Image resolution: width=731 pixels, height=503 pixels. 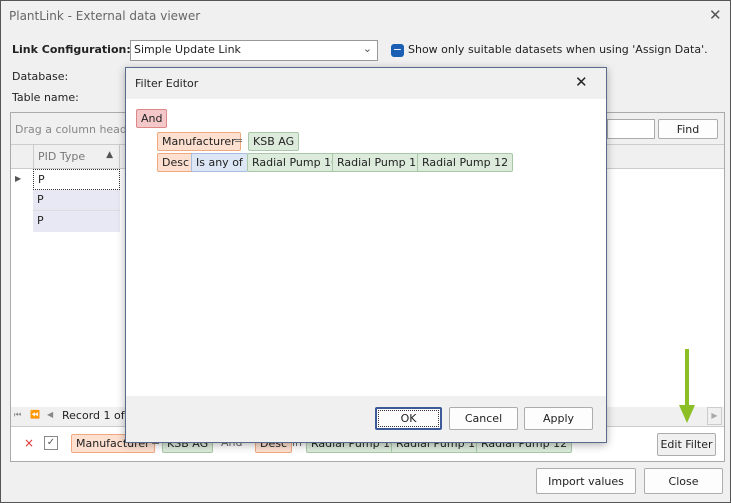 I want to click on dialog-title: Filter Editor, so click(x=167, y=83).